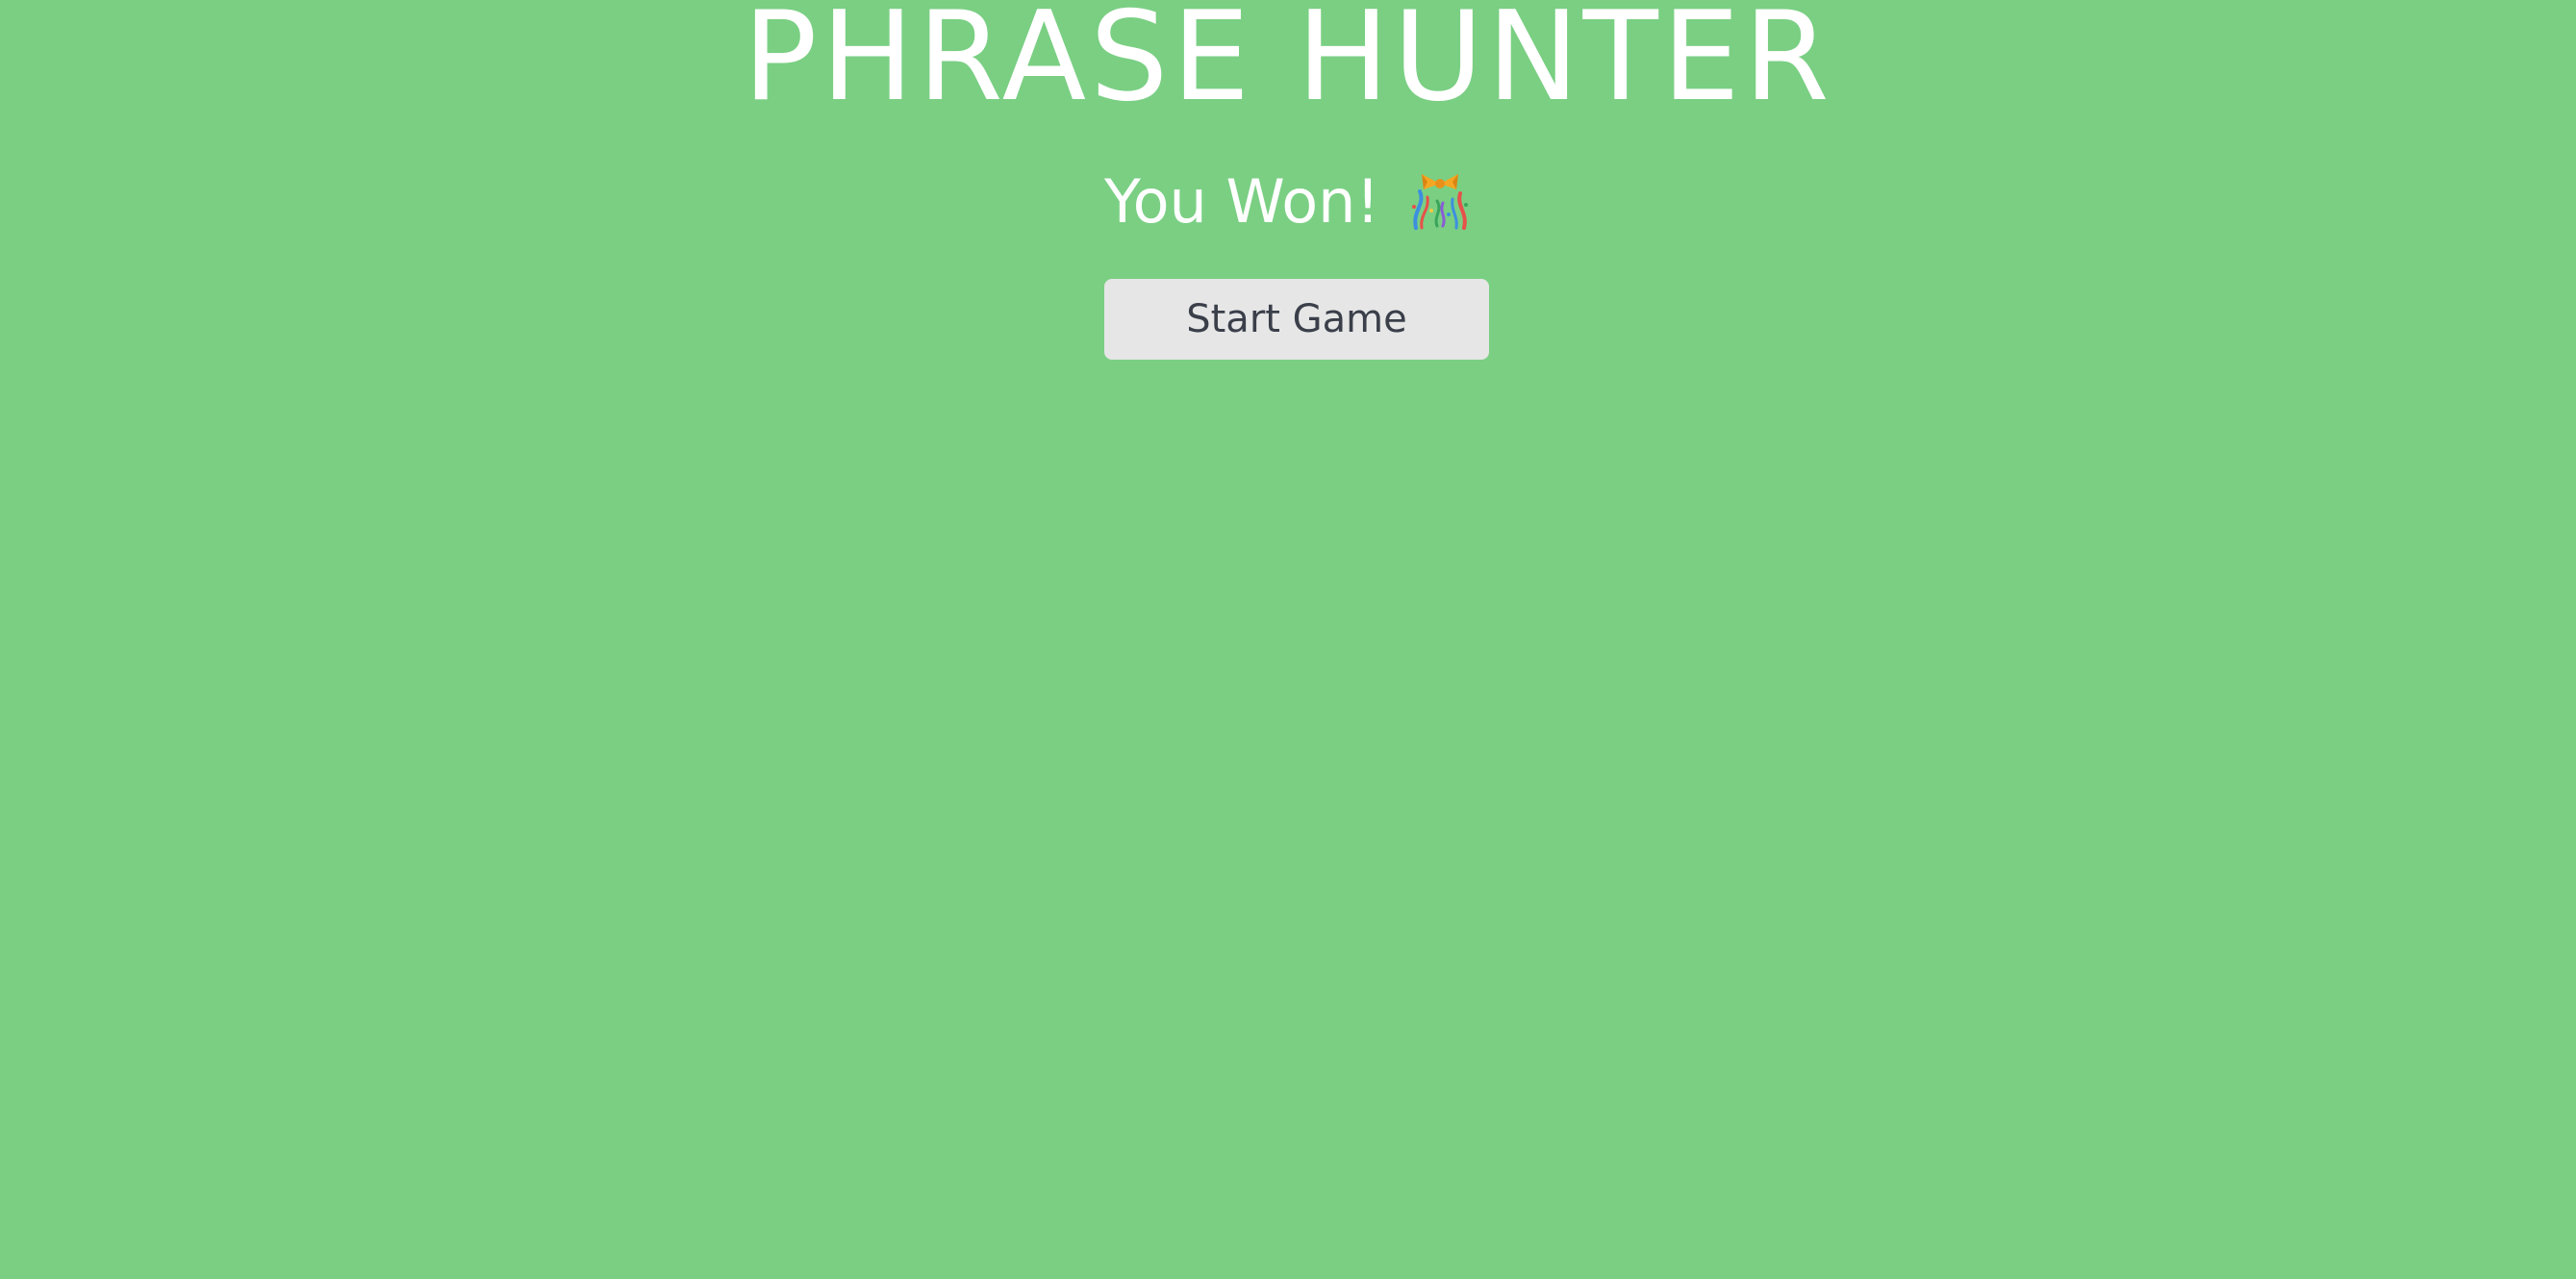 Image resolution: width=2576 pixels, height=1279 pixels. I want to click on result-message: You Won!, so click(1288, 202).